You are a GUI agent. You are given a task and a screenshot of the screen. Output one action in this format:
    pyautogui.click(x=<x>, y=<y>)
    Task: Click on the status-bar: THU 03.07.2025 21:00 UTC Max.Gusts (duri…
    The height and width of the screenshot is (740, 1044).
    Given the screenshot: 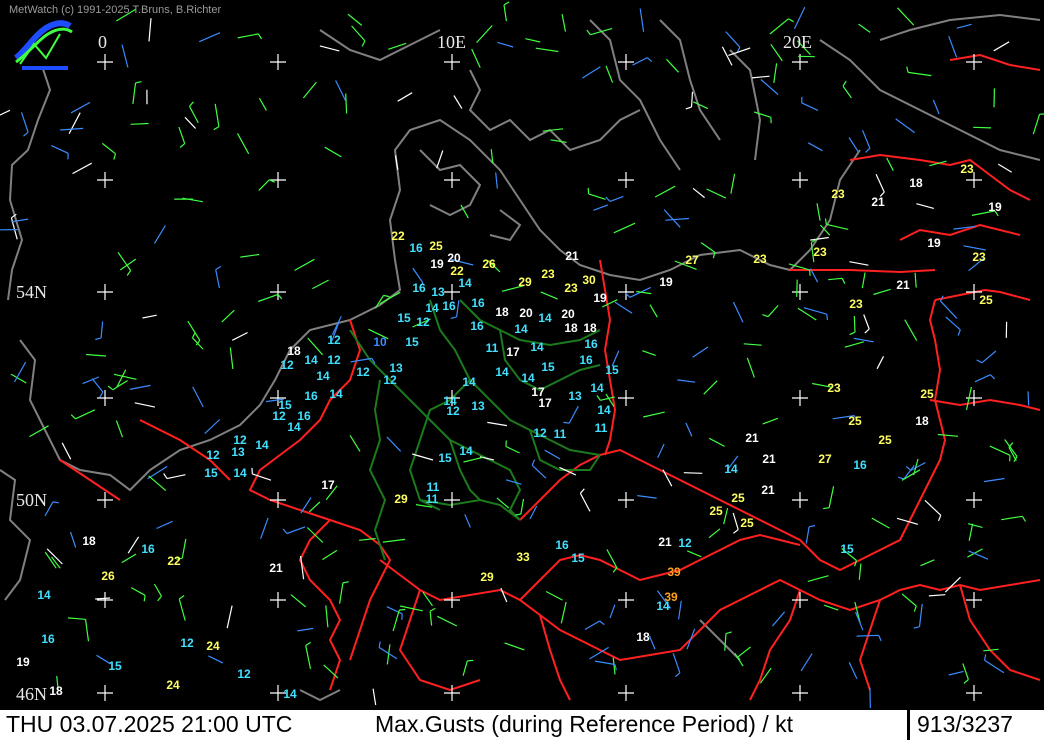 What is the action you would take?
    pyautogui.click(x=522, y=724)
    